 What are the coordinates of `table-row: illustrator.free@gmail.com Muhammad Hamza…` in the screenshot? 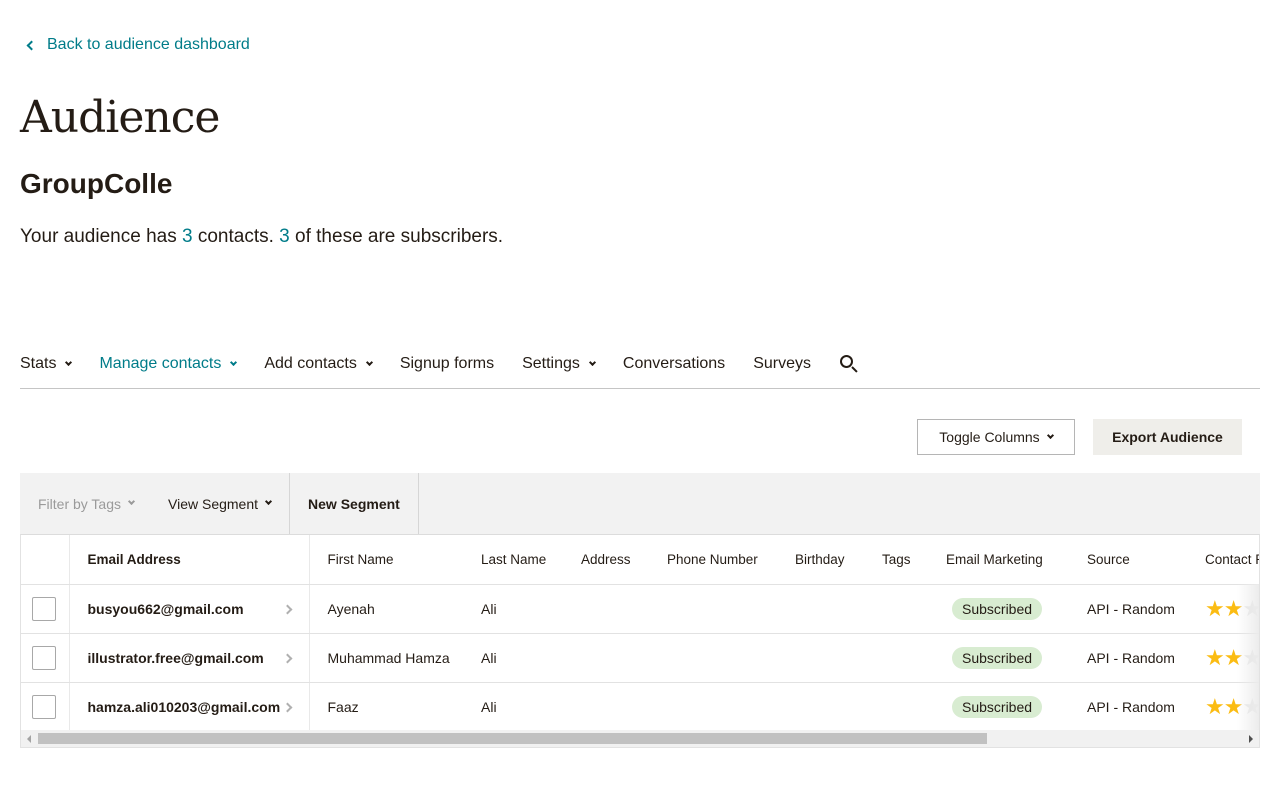 It's located at (640, 658).